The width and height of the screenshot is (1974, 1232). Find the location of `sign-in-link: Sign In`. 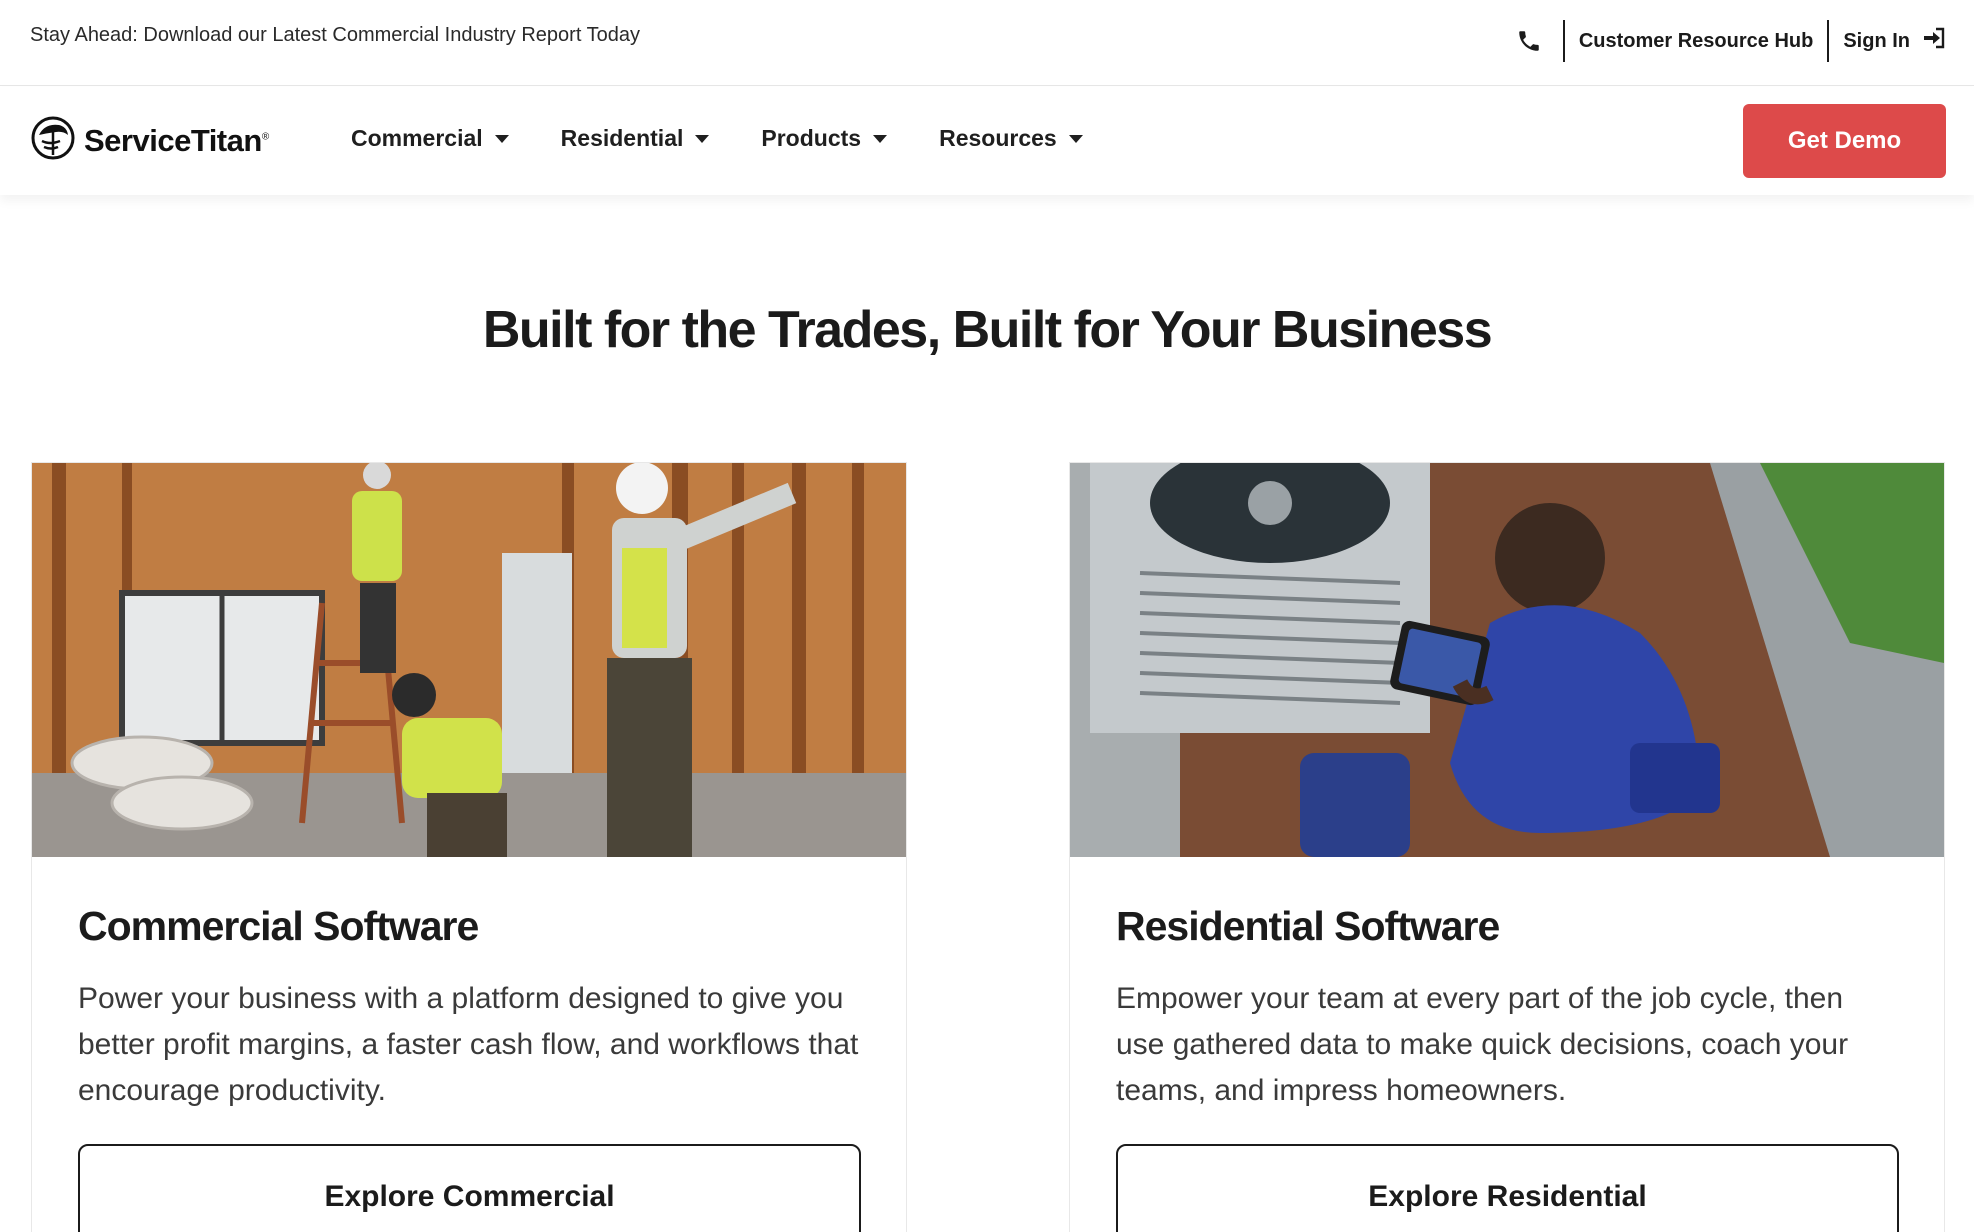

sign-in-link: Sign In is located at coordinates (1894, 41).